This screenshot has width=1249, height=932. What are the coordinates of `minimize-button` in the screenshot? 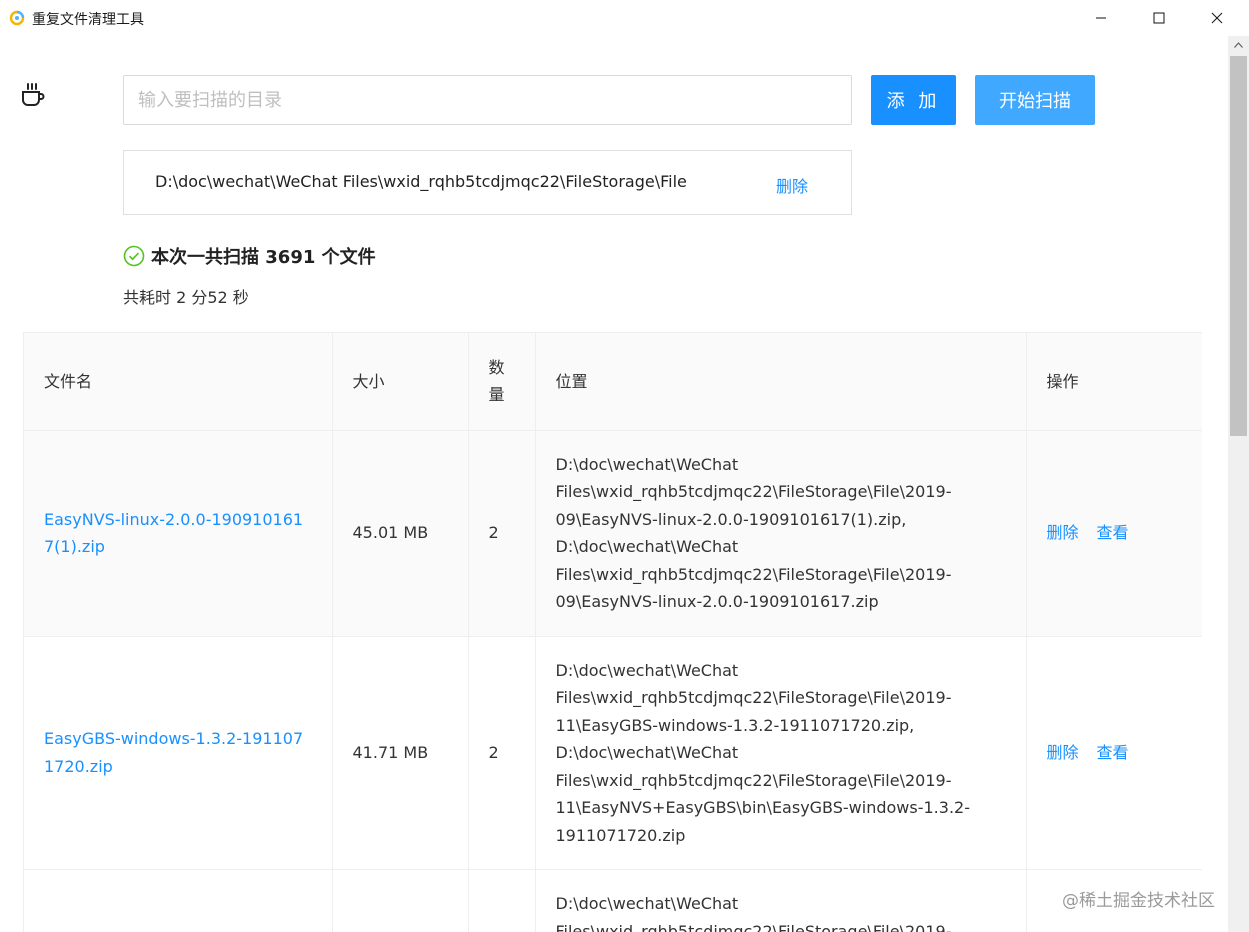 It's located at (1101, 18).